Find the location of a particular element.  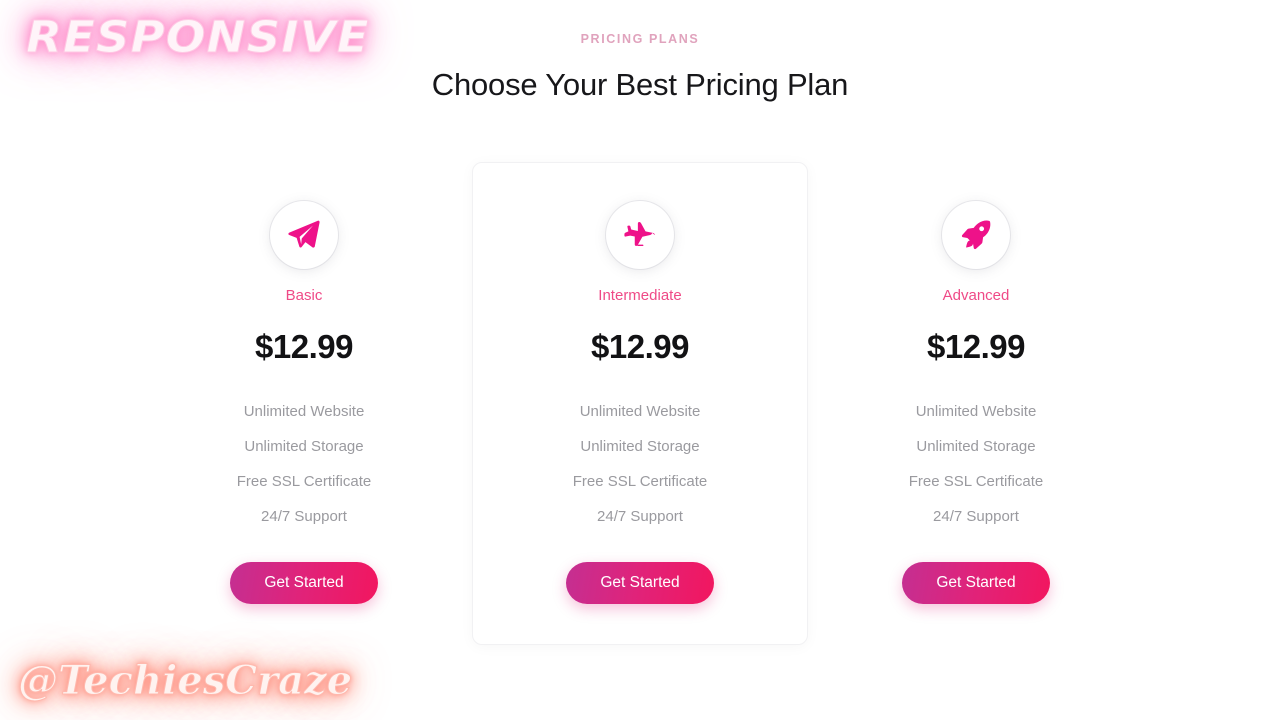

rocket-icon is located at coordinates (976, 235).